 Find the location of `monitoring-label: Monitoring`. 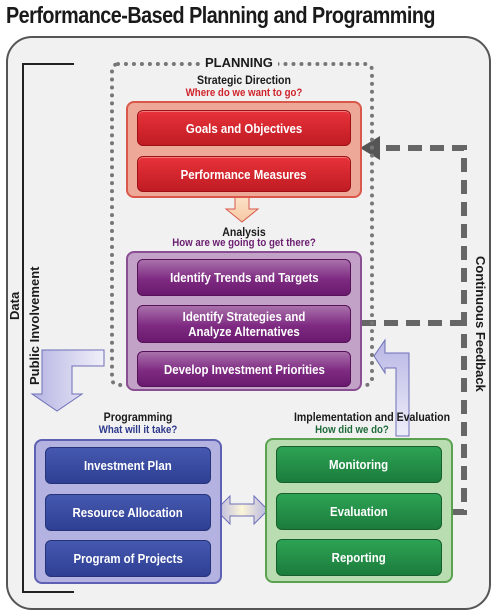

monitoring-label: Monitoring is located at coordinates (359, 464).